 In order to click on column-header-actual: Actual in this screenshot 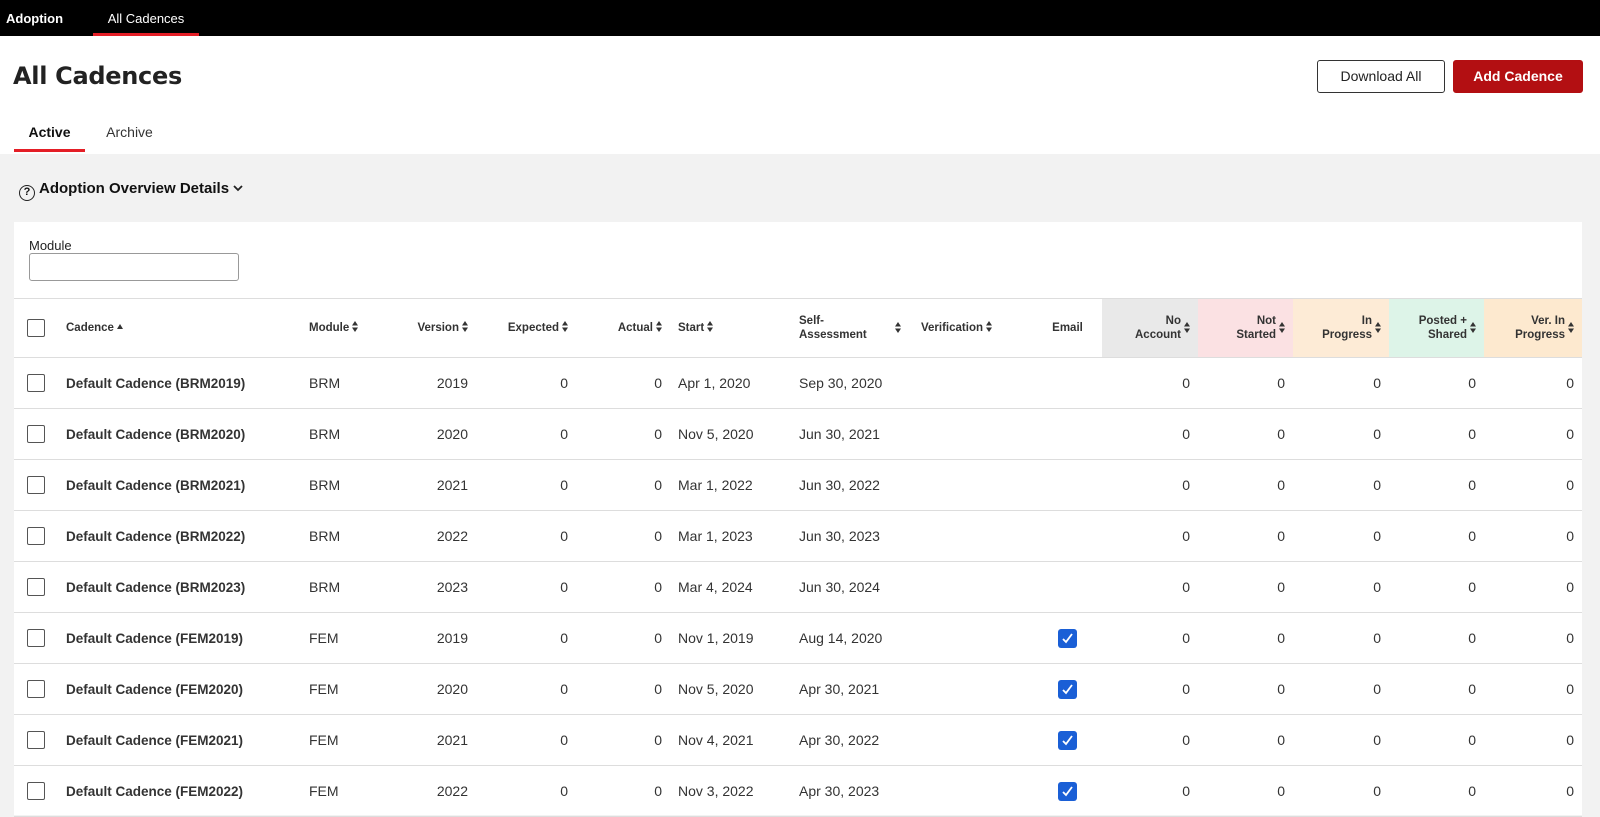, I will do `click(623, 328)`.